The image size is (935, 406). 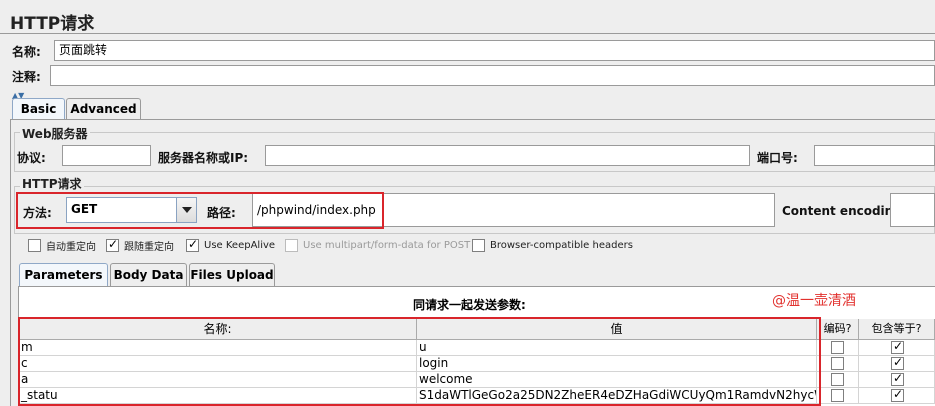 What do you see at coordinates (494, 50) in the screenshot?
I see `name-input: 页面跳转` at bounding box center [494, 50].